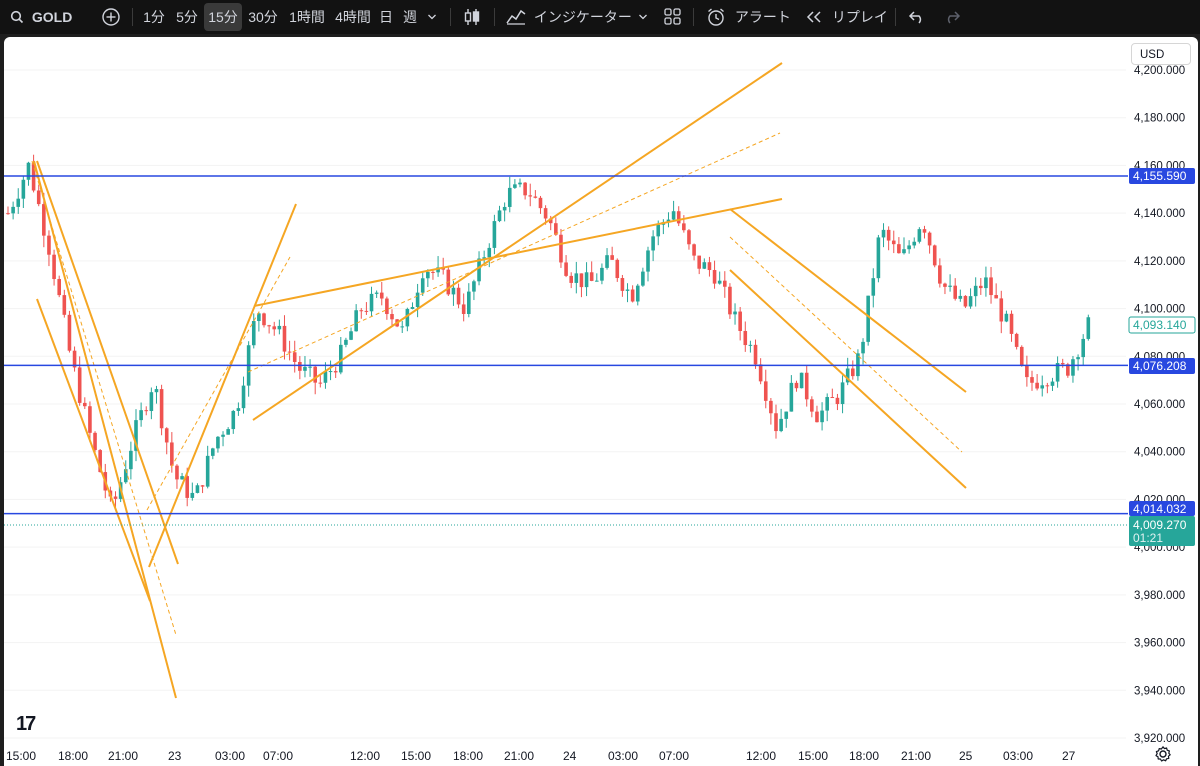 The width and height of the screenshot is (1200, 766). I want to click on price-tick-label: 3,940.000, so click(1159, 691).